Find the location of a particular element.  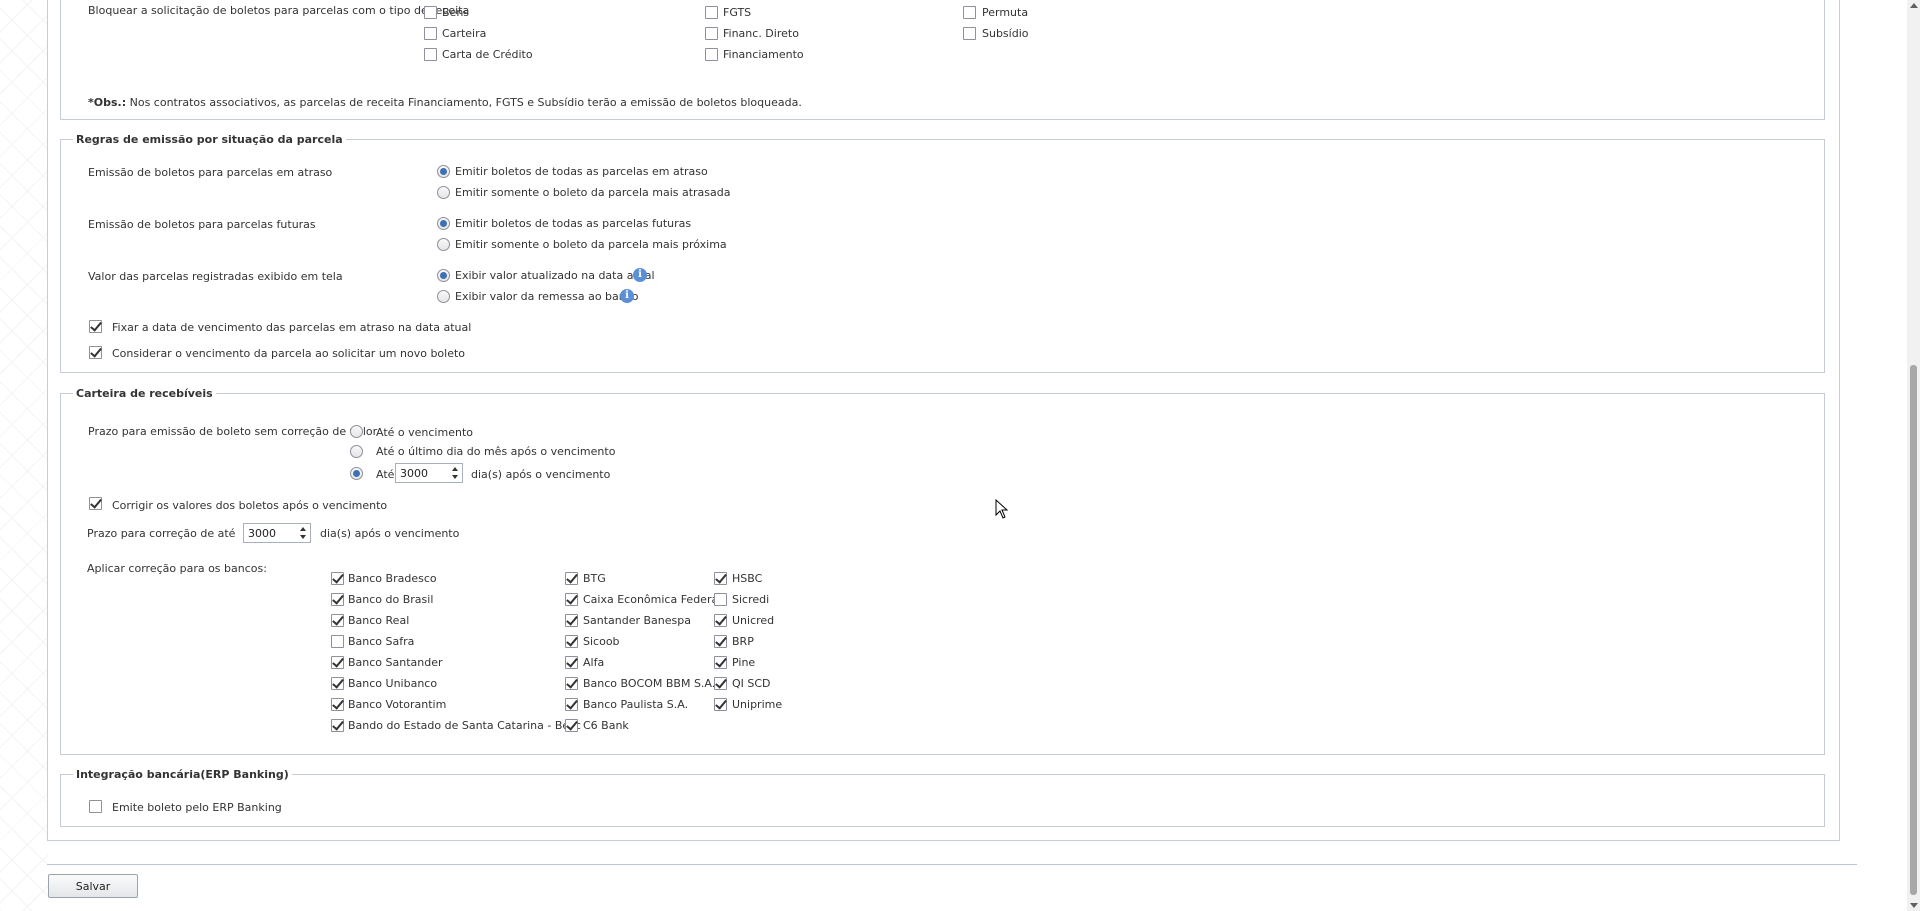

checkbox-banco-banco-santander is located at coordinates (337, 662).